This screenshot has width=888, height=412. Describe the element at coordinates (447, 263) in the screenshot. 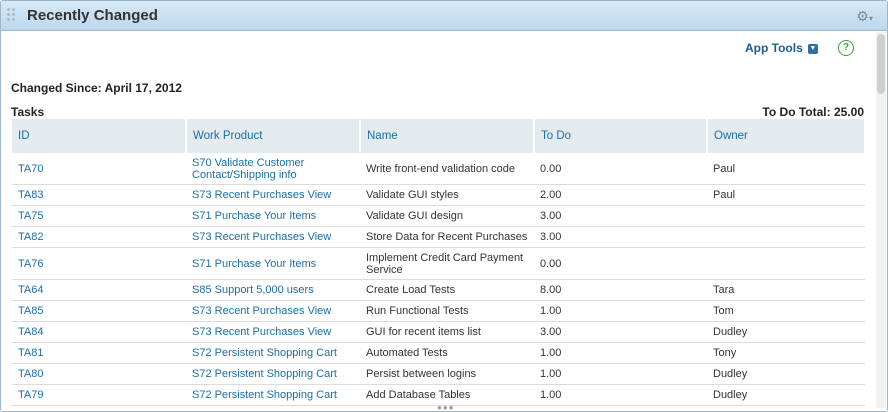

I see `task-name: Implement Credit Card Payment Service` at that location.